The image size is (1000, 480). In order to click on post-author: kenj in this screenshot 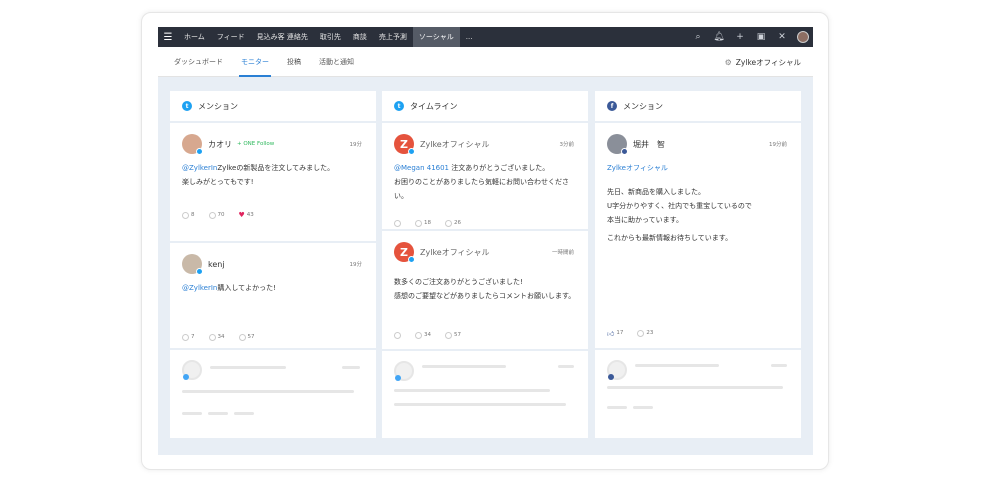, I will do `click(216, 264)`.